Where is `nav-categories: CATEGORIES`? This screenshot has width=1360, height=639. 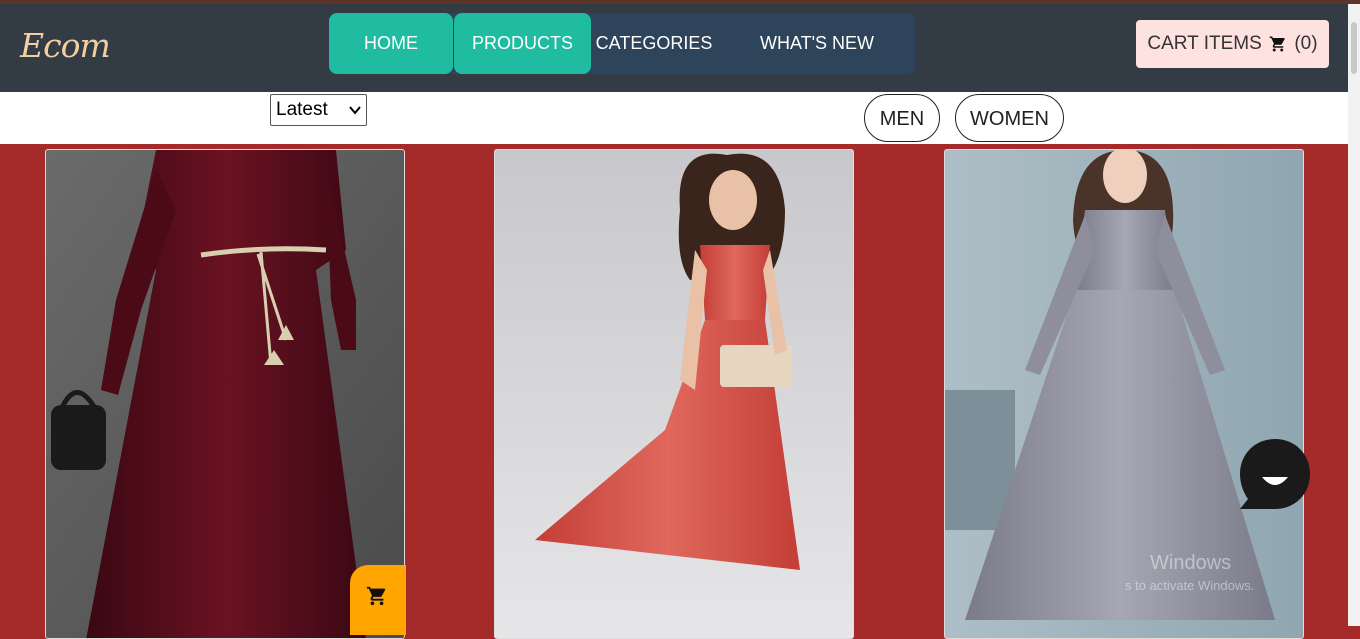 nav-categories: CATEGORIES is located at coordinates (654, 43).